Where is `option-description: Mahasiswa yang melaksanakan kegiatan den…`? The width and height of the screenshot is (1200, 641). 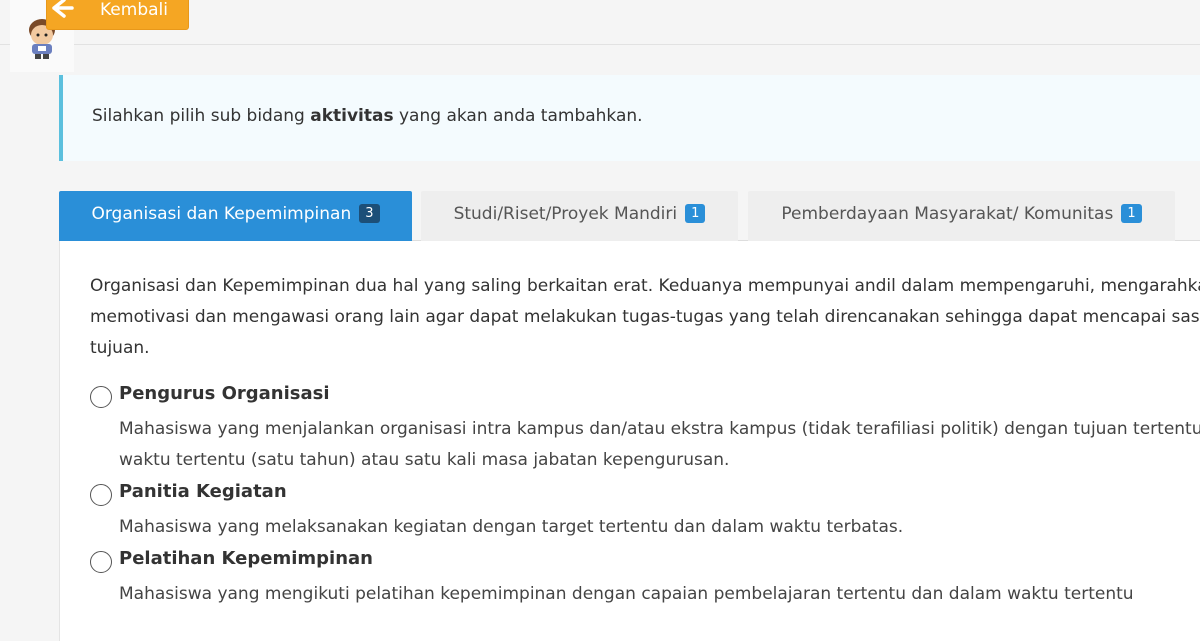
option-description: Mahasiswa yang melaksanakan kegiatan den… is located at coordinates (511, 527).